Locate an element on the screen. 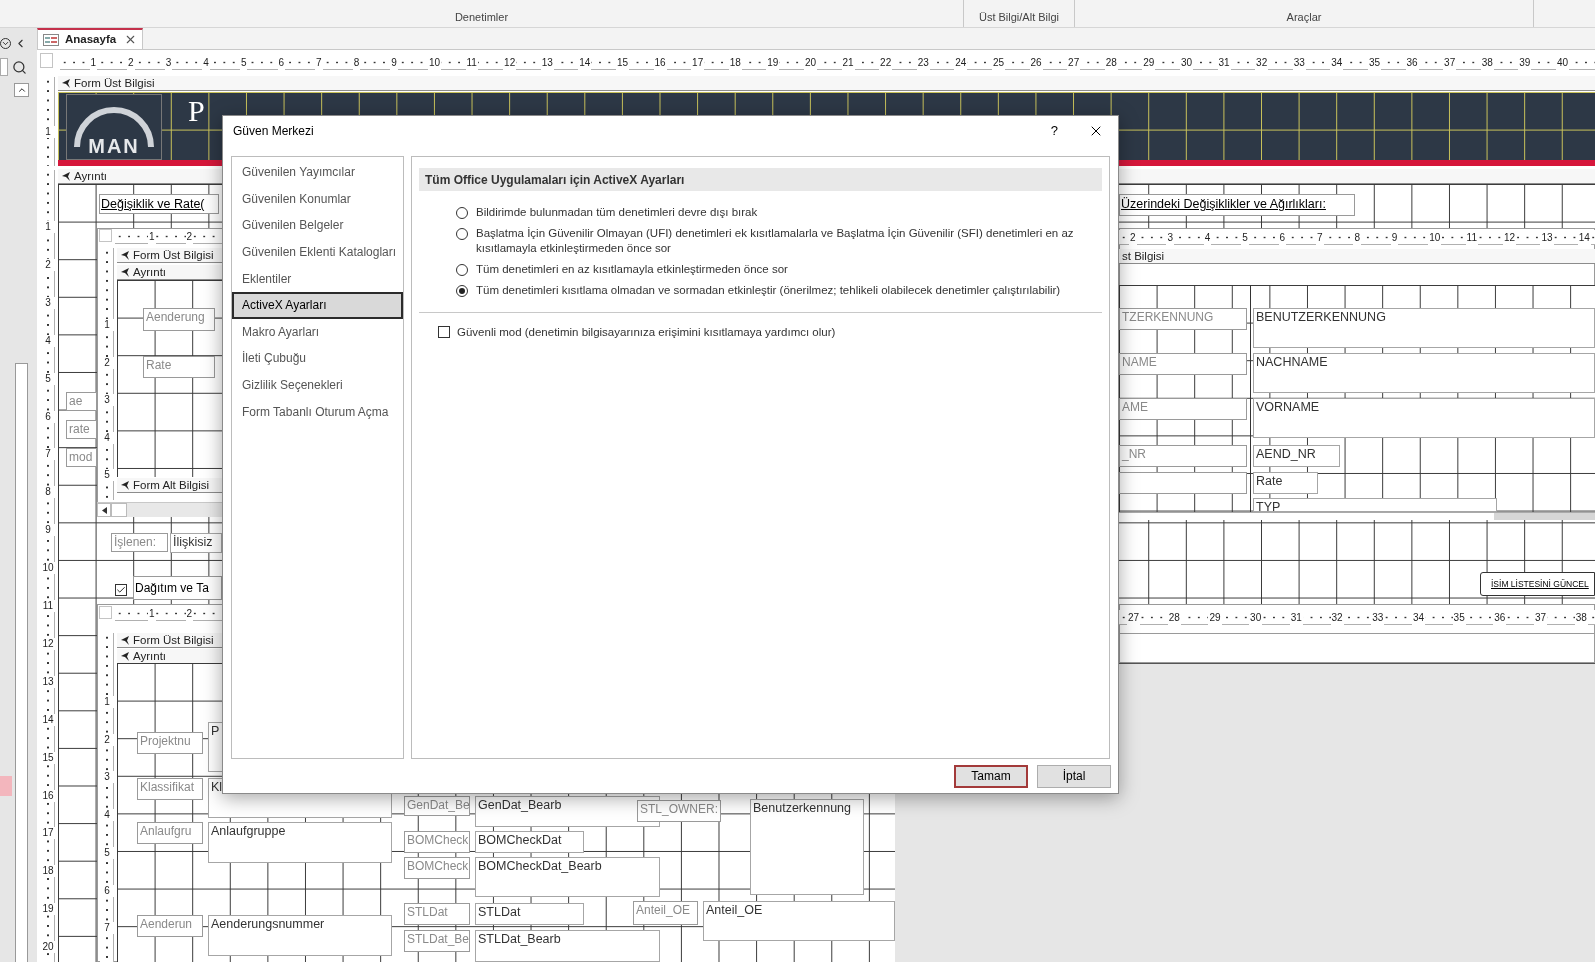 The width and height of the screenshot is (1595, 962). ruler-number: 35 is located at coordinates (1459, 617).